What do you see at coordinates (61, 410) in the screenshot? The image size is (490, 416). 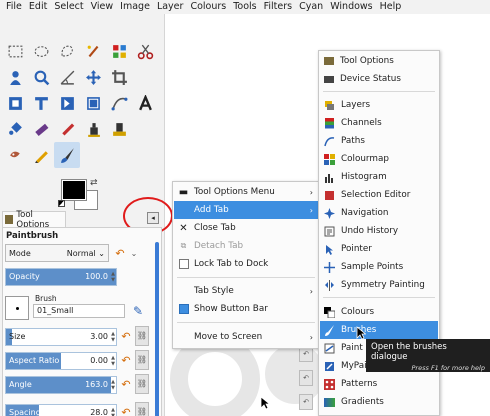 I see `spacing-slider: Spacing 28.0 ▲ ▼` at bounding box center [61, 410].